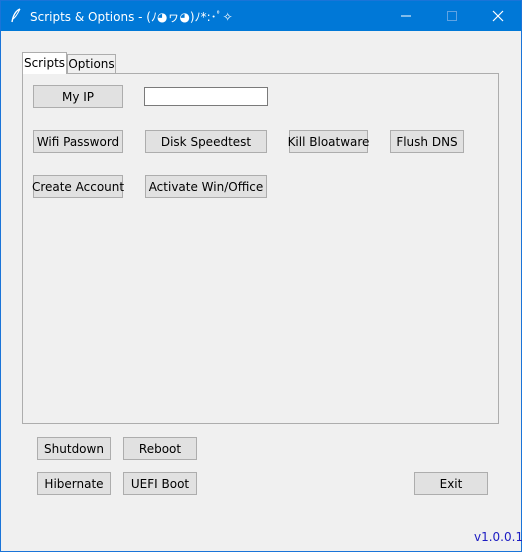 This screenshot has height=552, width=522. What do you see at coordinates (206, 96) in the screenshot?
I see `ip-address-field` at bounding box center [206, 96].